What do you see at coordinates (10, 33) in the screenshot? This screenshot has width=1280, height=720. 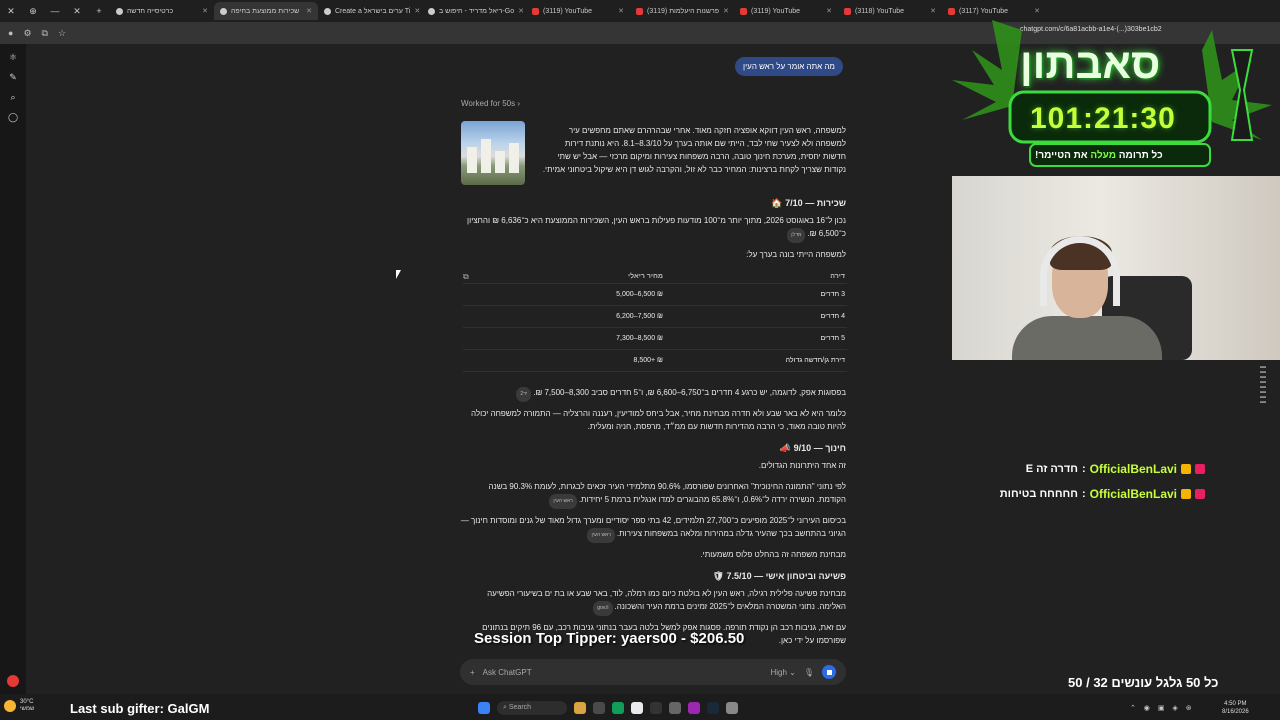 I see `profile-icon: ●` at bounding box center [10, 33].